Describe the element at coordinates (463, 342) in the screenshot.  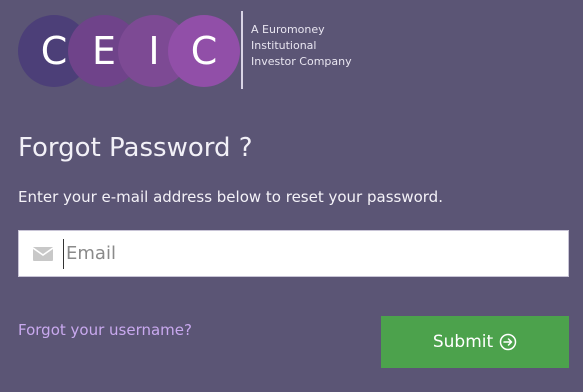
I see `submit-label: Submit` at that location.